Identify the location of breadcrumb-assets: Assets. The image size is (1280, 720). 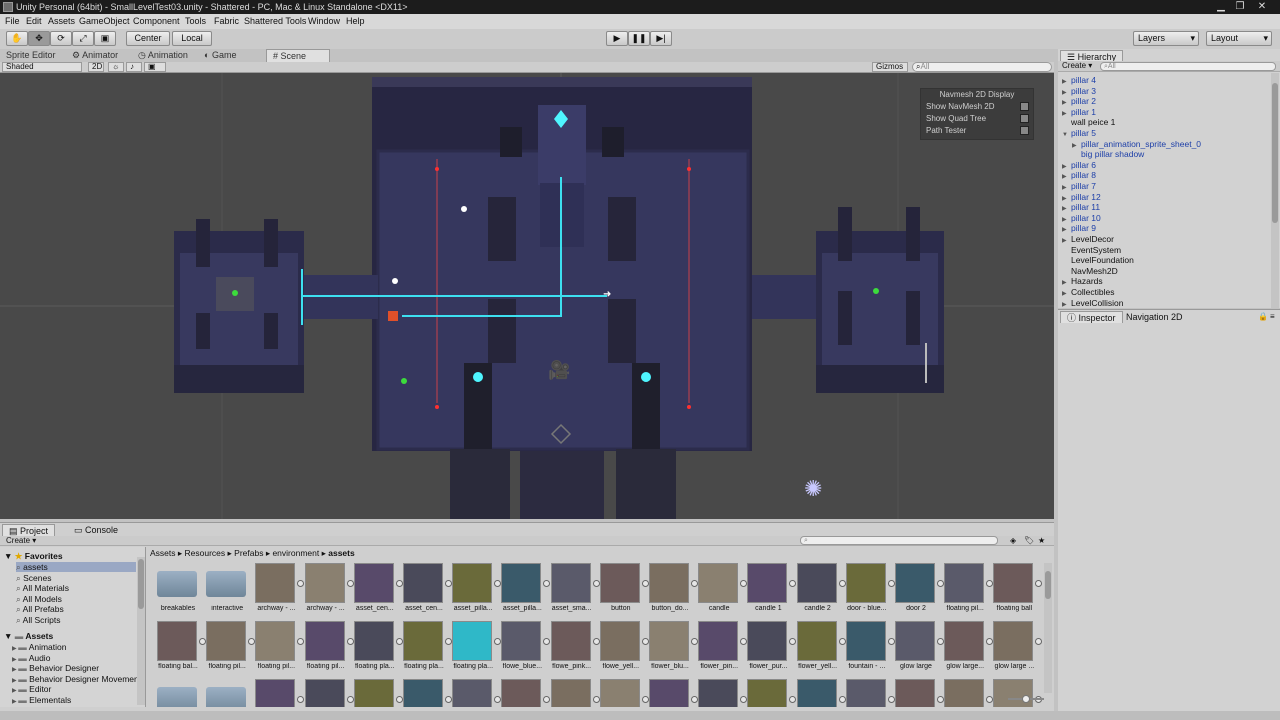
(163, 553).